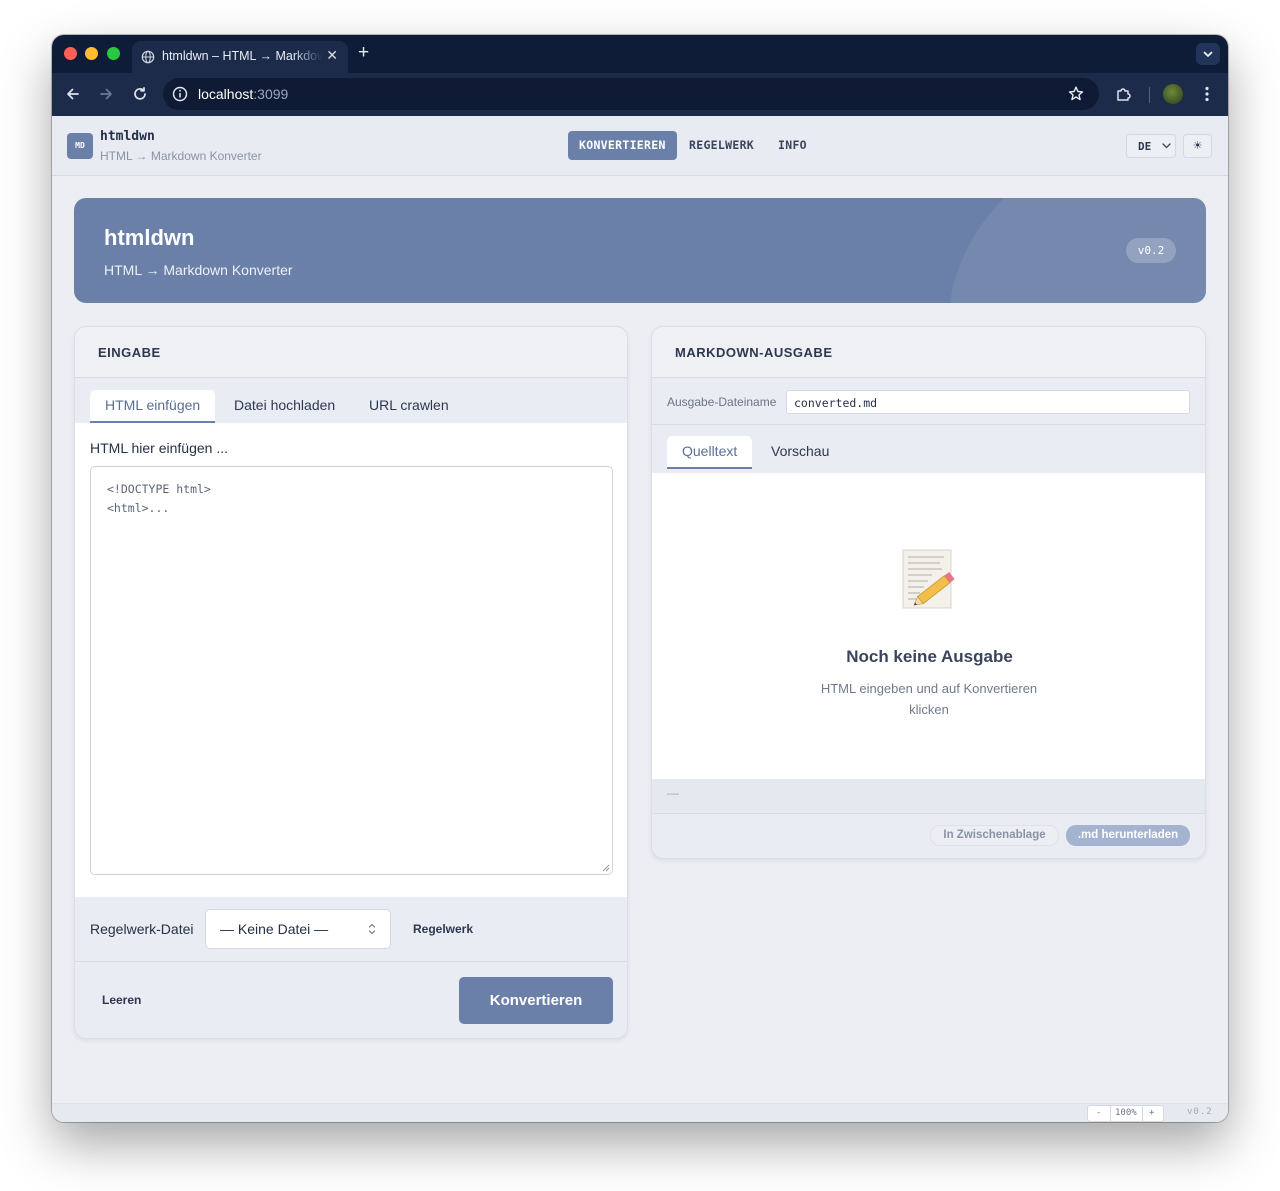 Image resolution: width=1280 pixels, height=1191 pixels. I want to click on rules-link-button: Regelwerk, so click(443, 929).